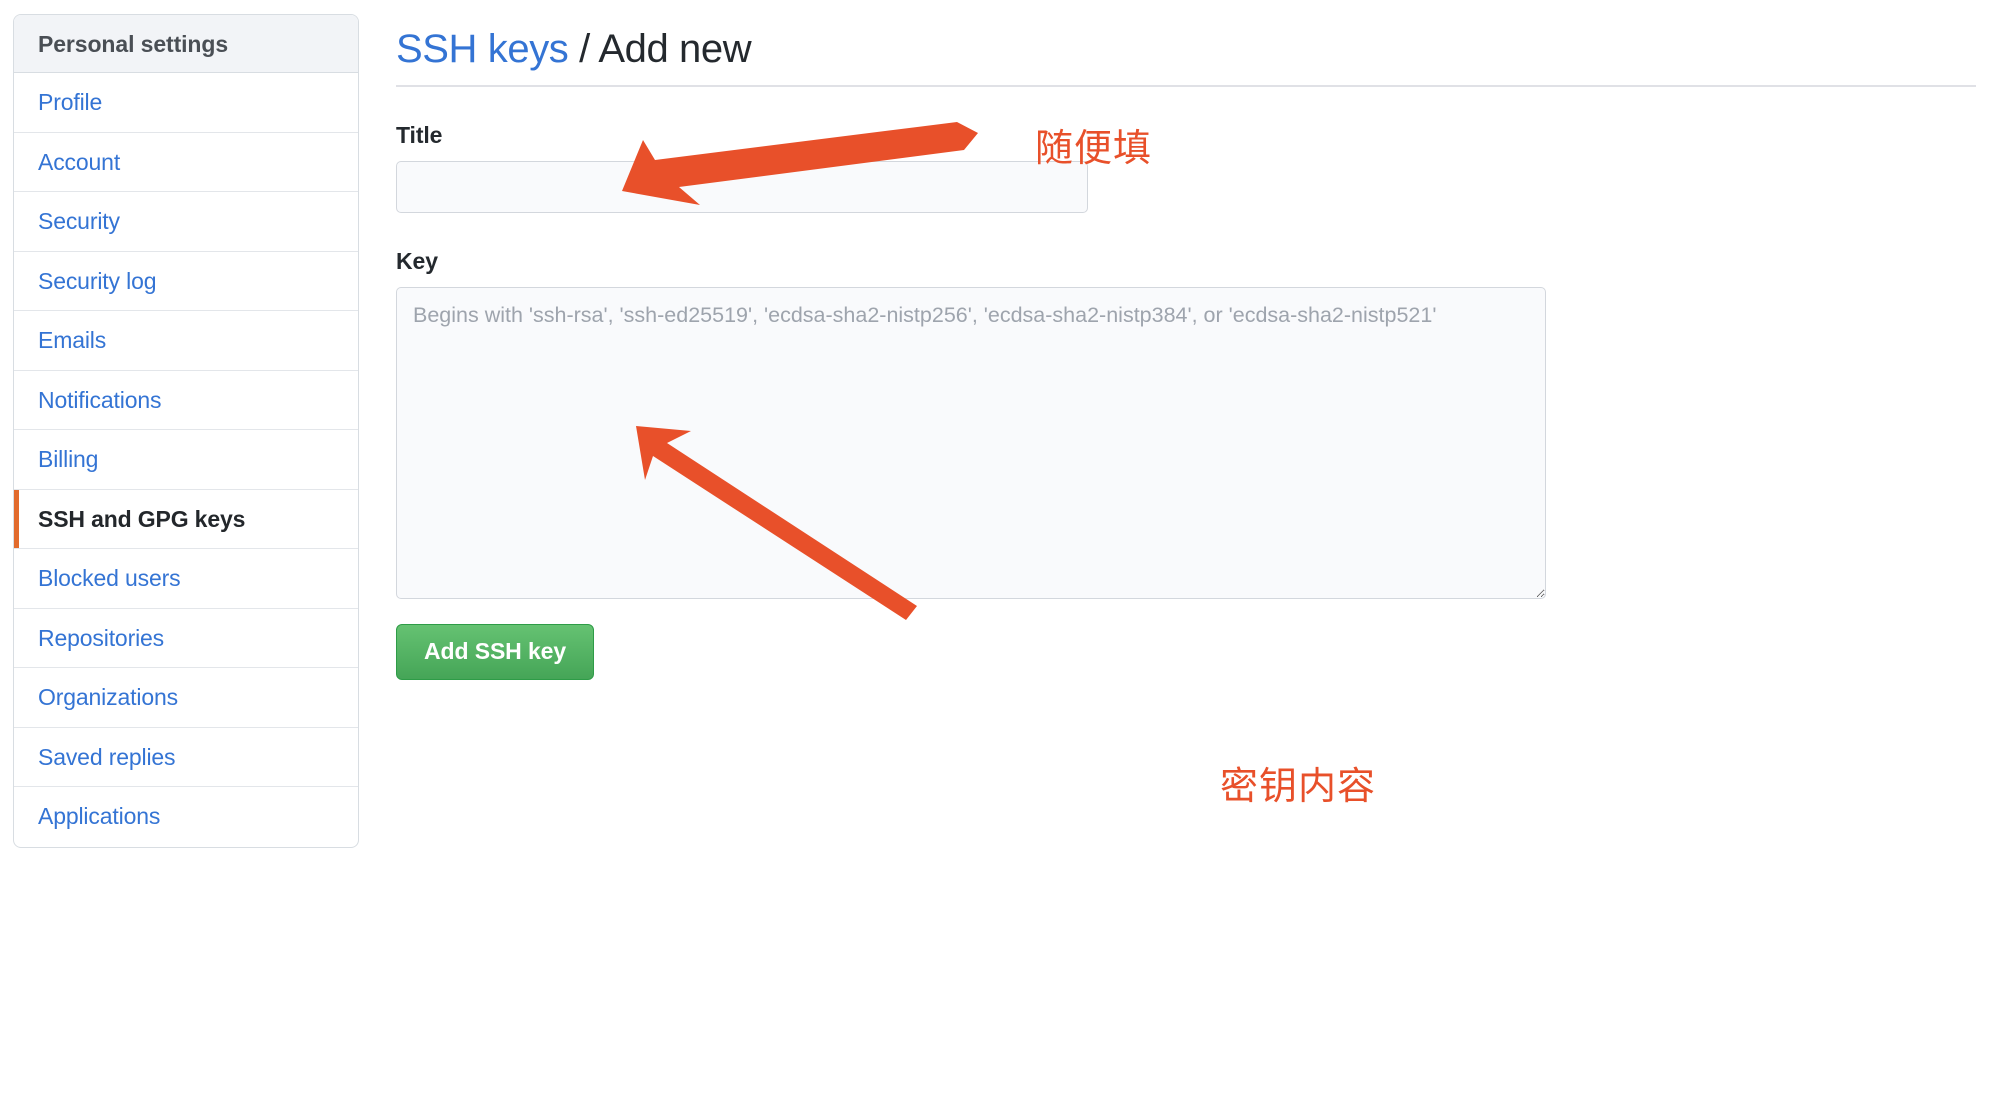 The width and height of the screenshot is (2002, 1106). What do you see at coordinates (675, 49) in the screenshot?
I see `breadcrumb-current: Add new` at bounding box center [675, 49].